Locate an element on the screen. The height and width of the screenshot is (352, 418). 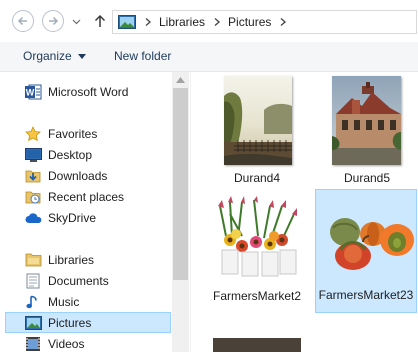
new-folder-label: New folder is located at coordinates (143, 56).